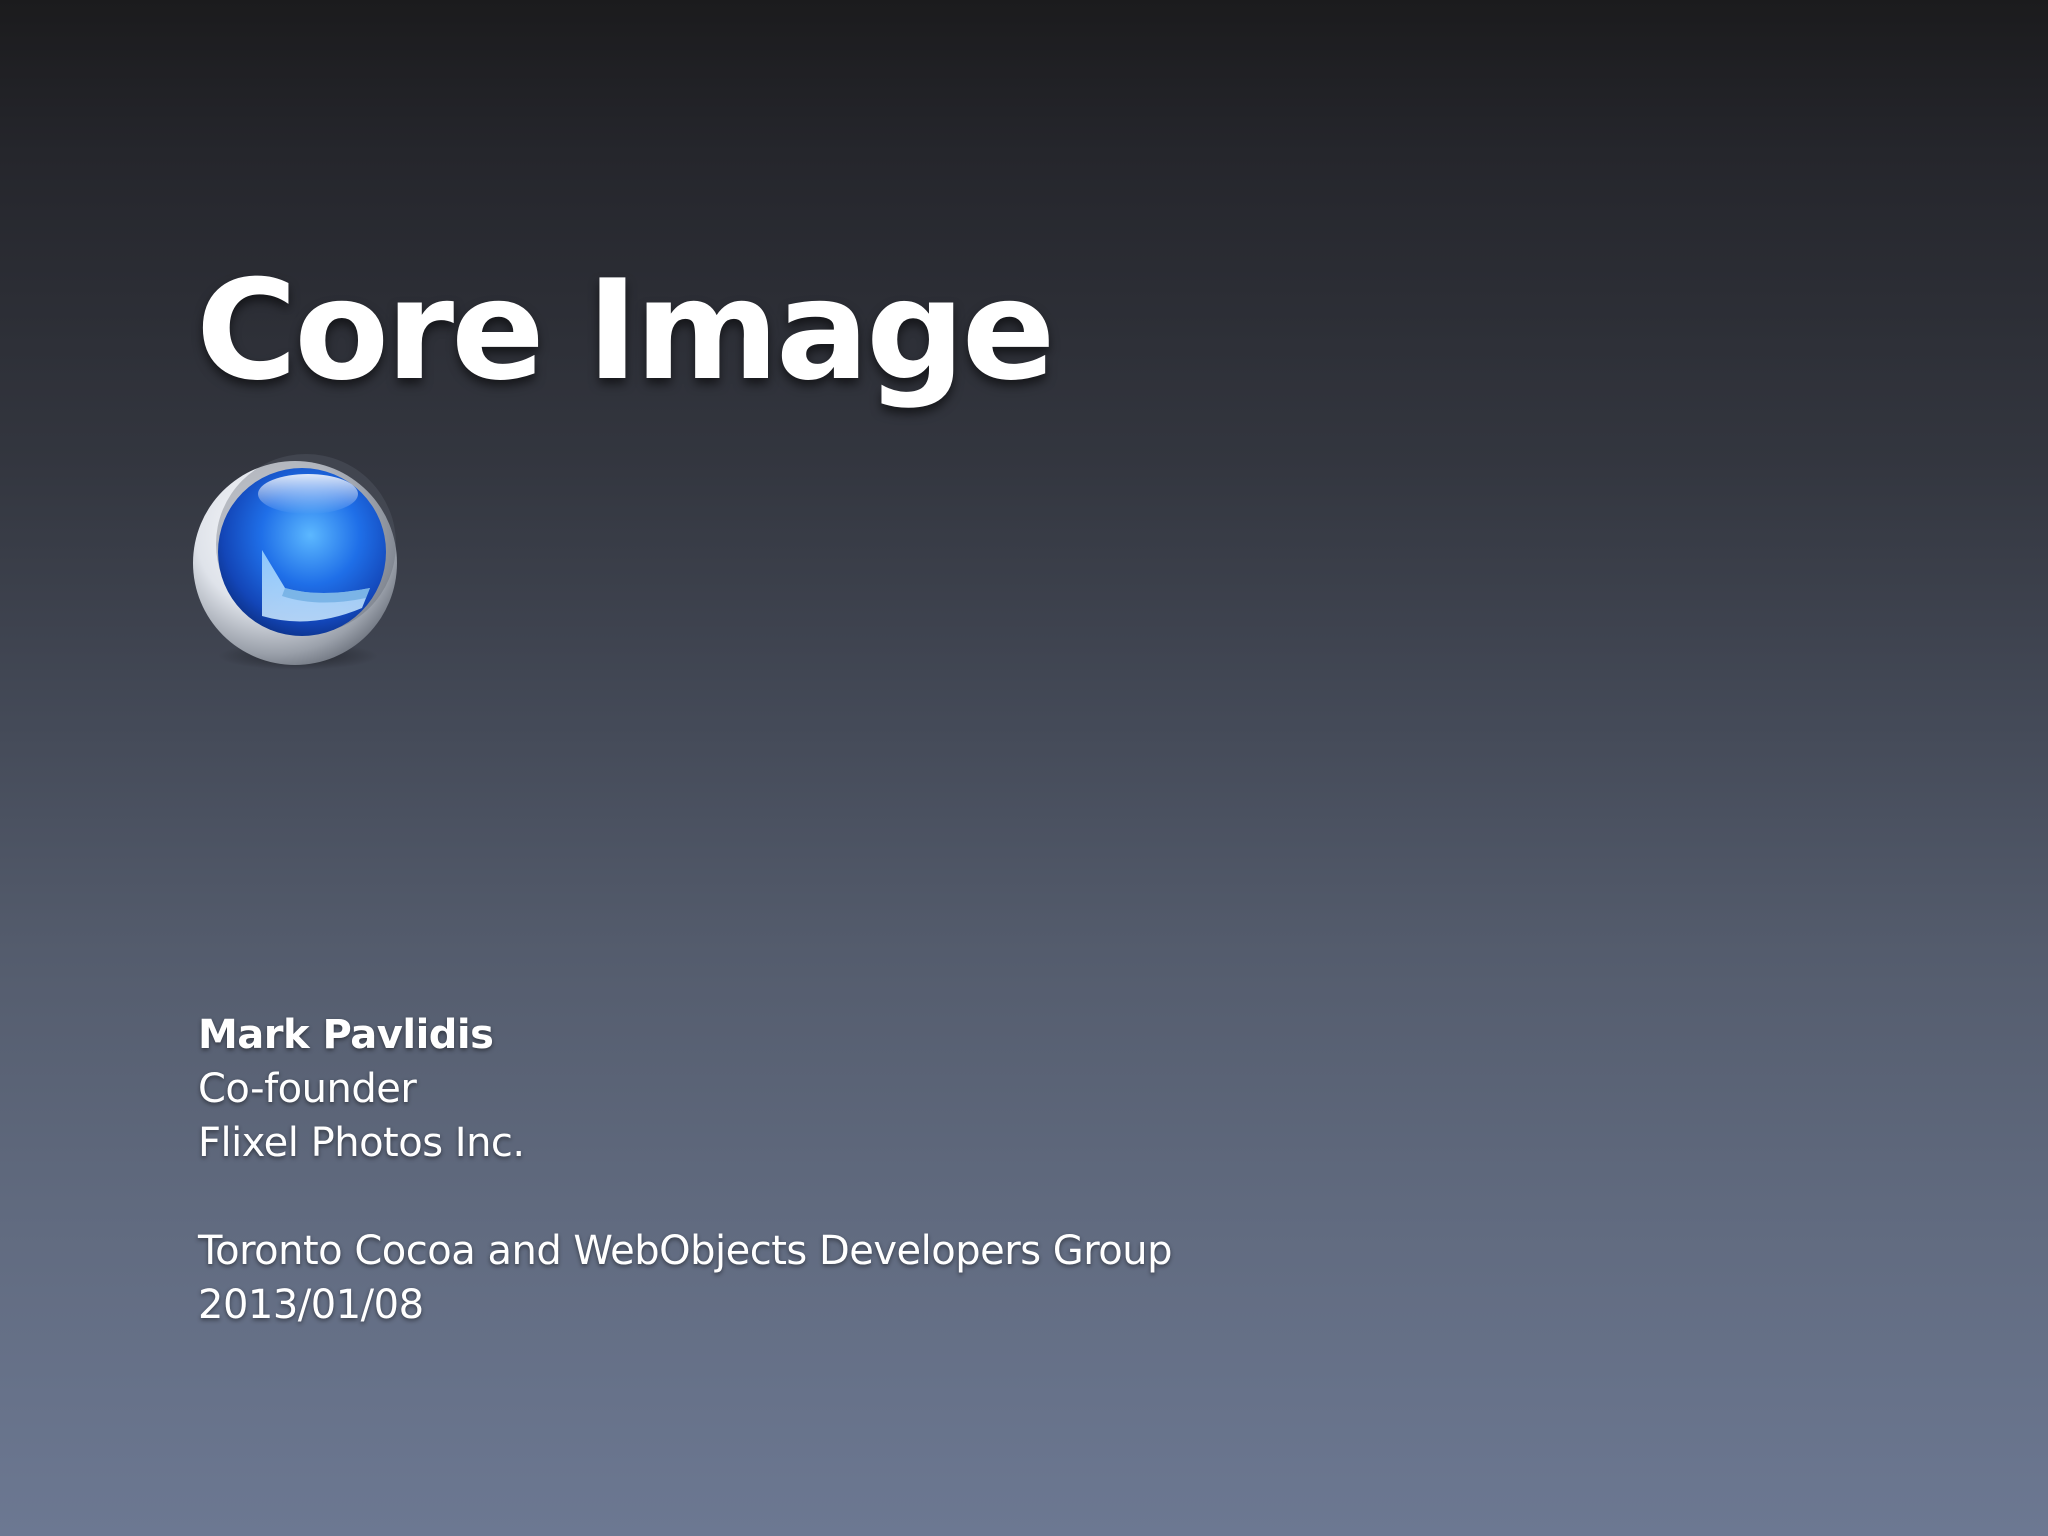 The image size is (2048, 1536). I want to click on presenter-company: Flixel Photos Inc., so click(361, 1143).